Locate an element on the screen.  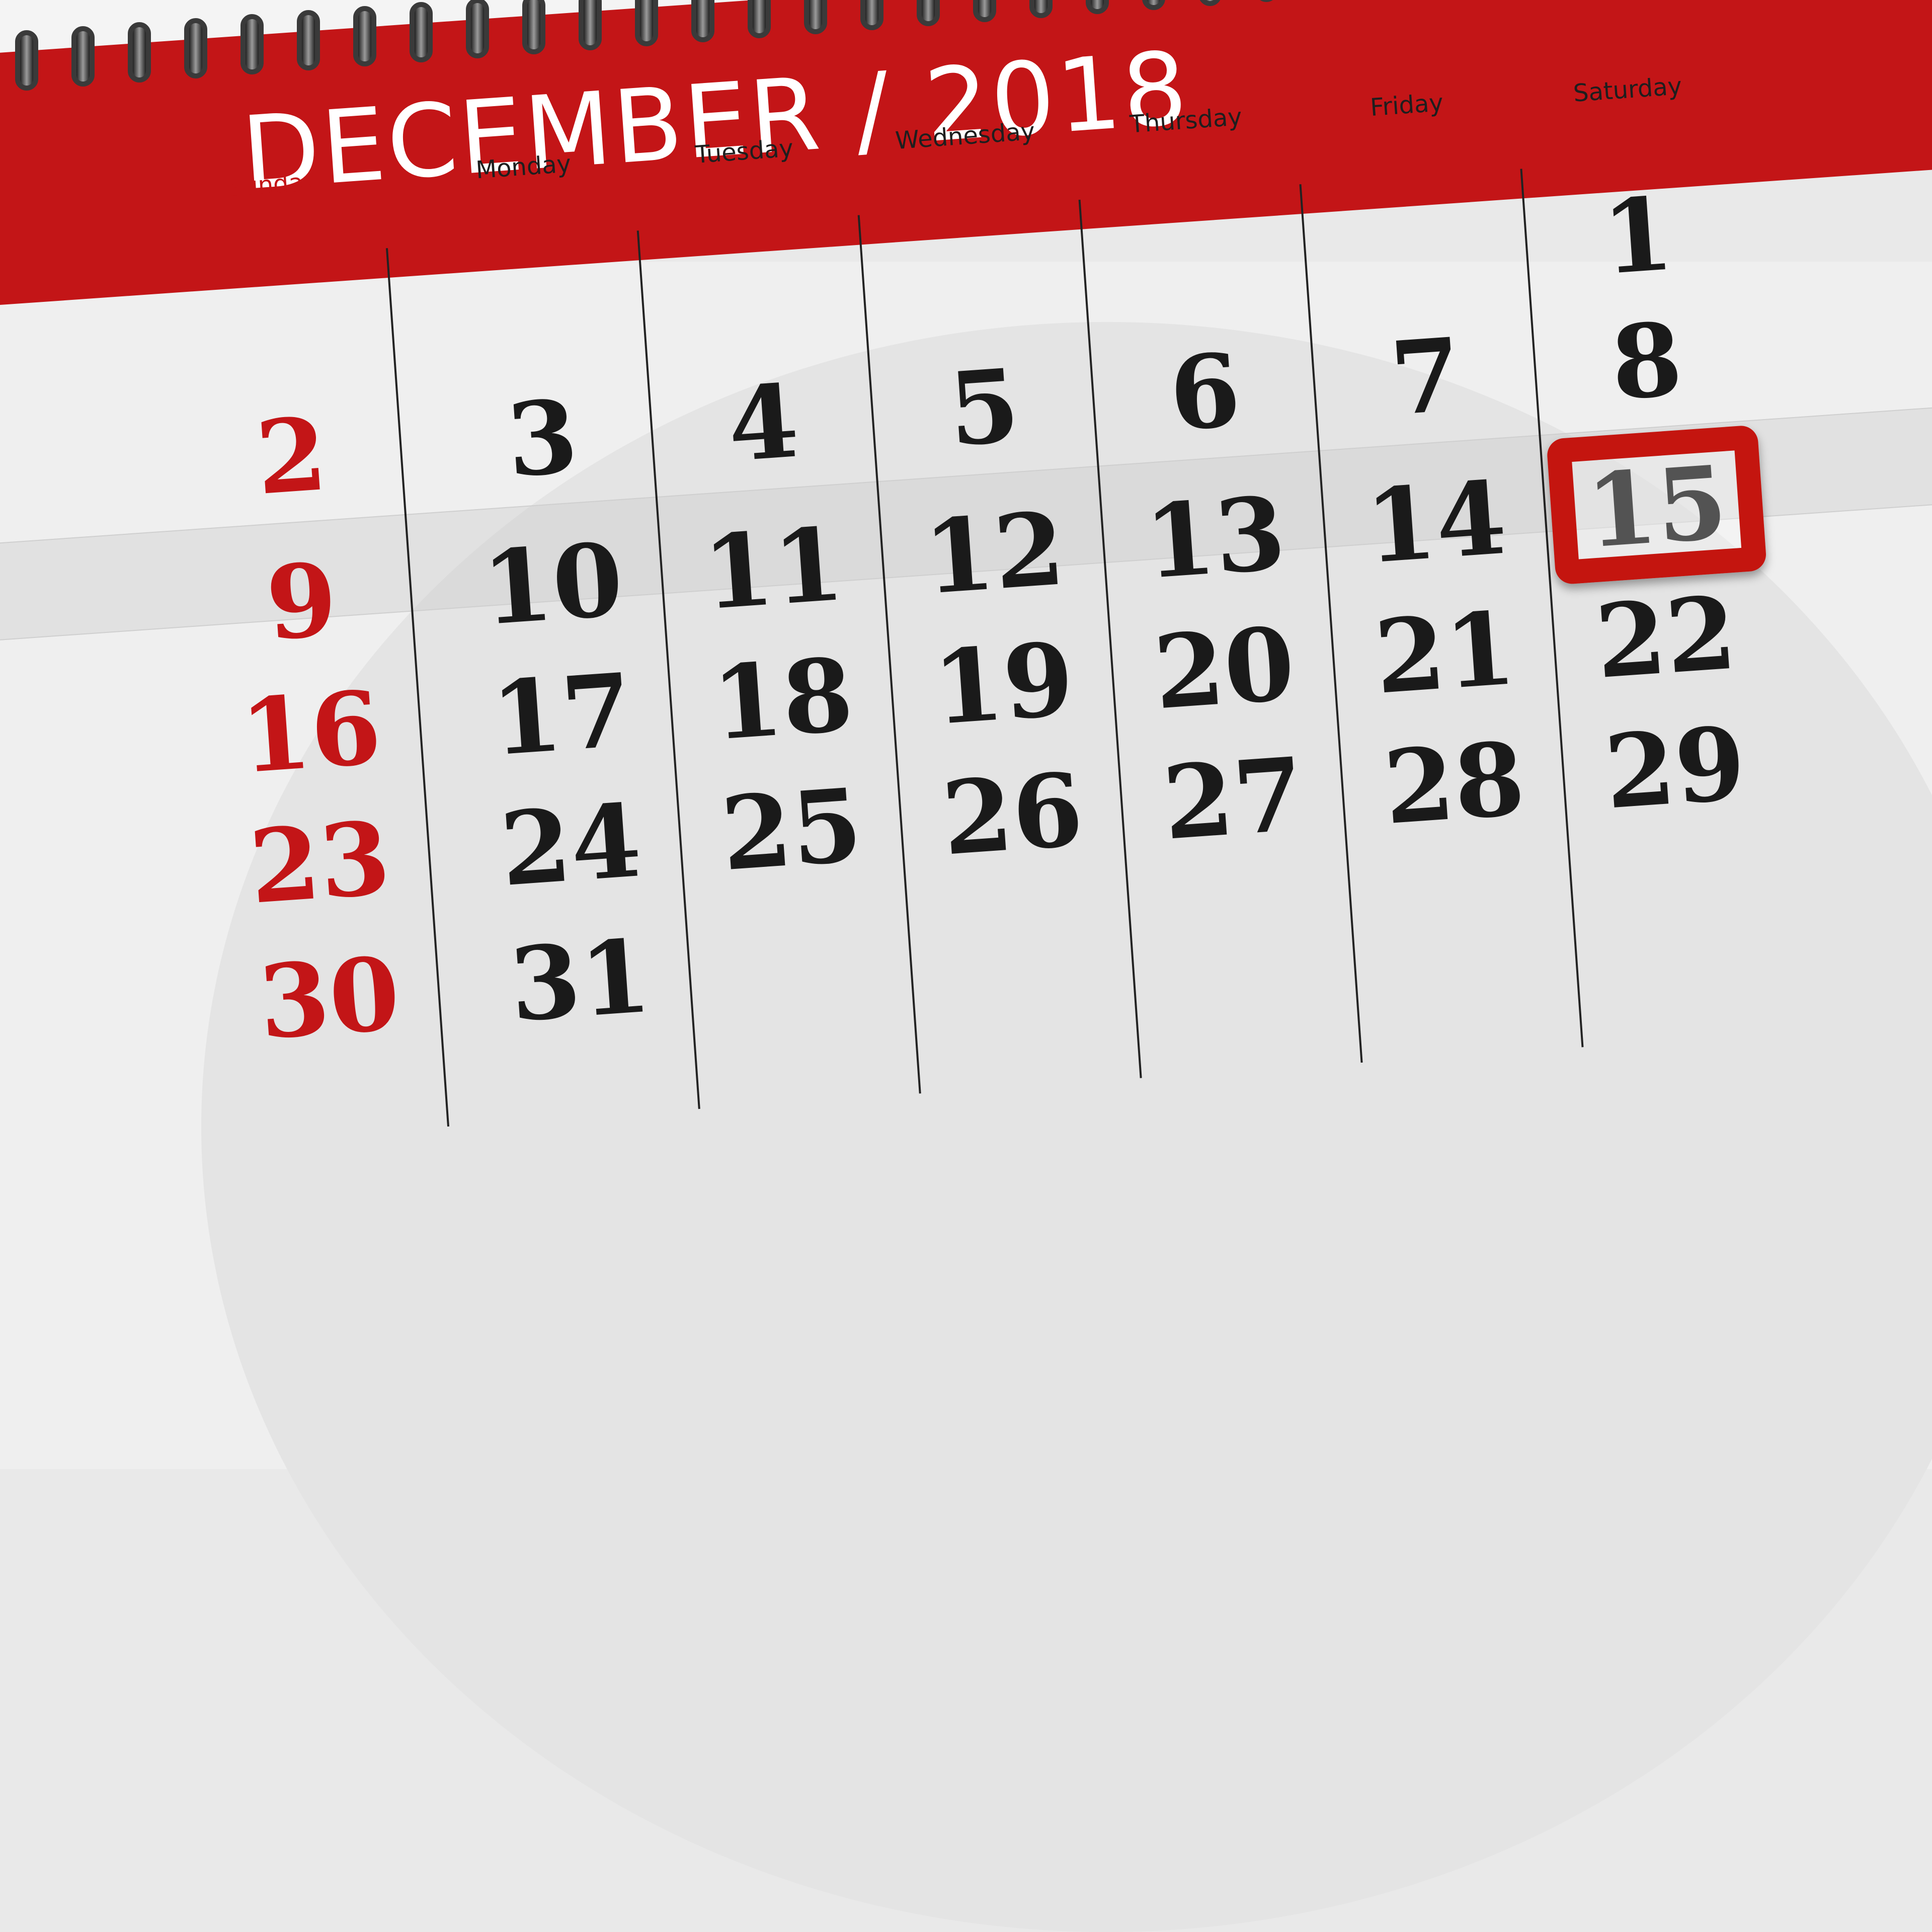
date-cell: 12 is located at coordinates (994, 554).